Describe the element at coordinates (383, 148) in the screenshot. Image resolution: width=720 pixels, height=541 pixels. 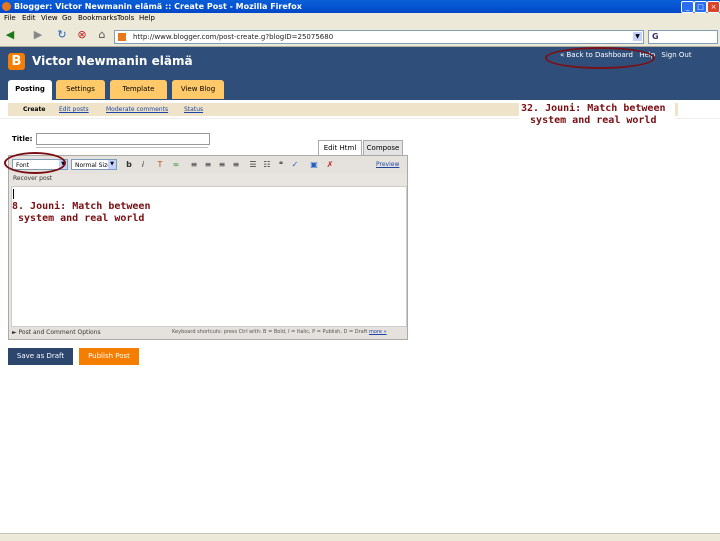
I see `tab-compose: Compose` at that location.